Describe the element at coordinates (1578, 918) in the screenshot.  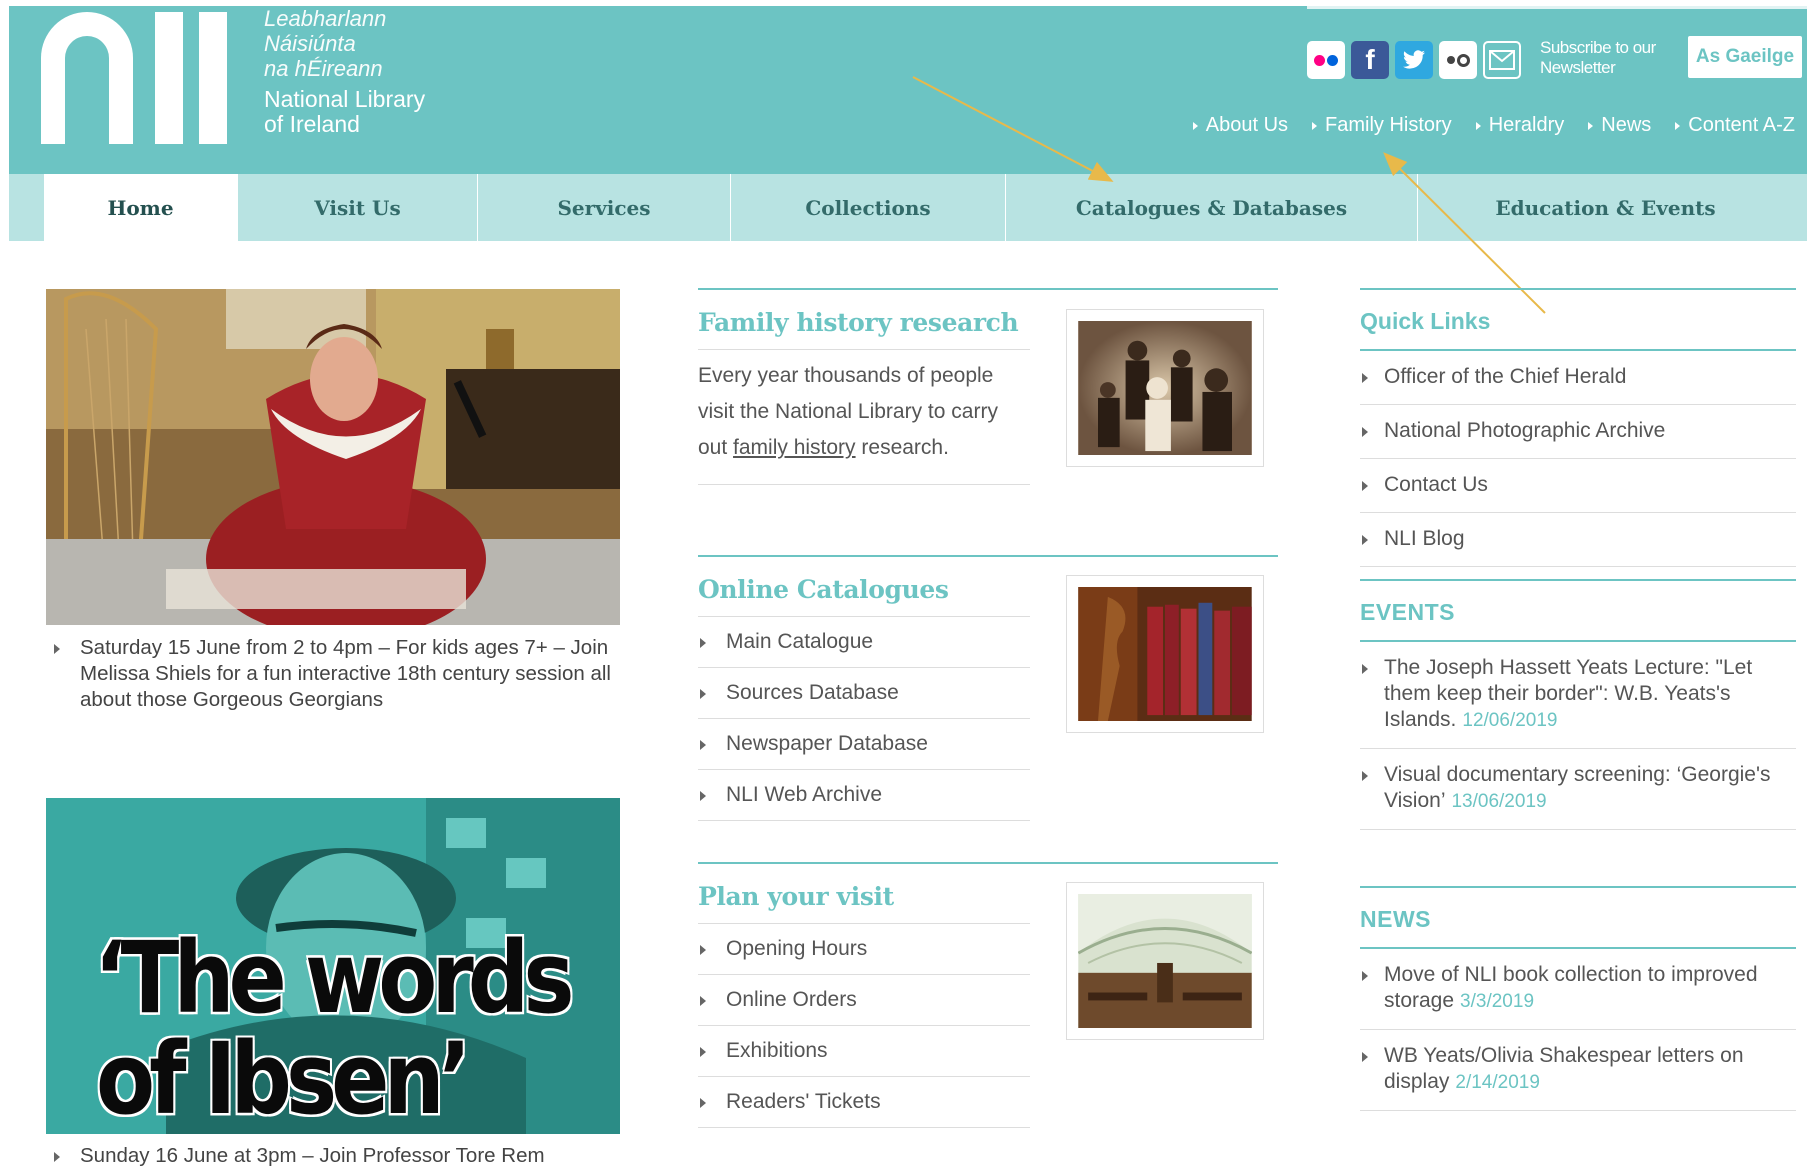
I see `news-title: NEWS` at that location.